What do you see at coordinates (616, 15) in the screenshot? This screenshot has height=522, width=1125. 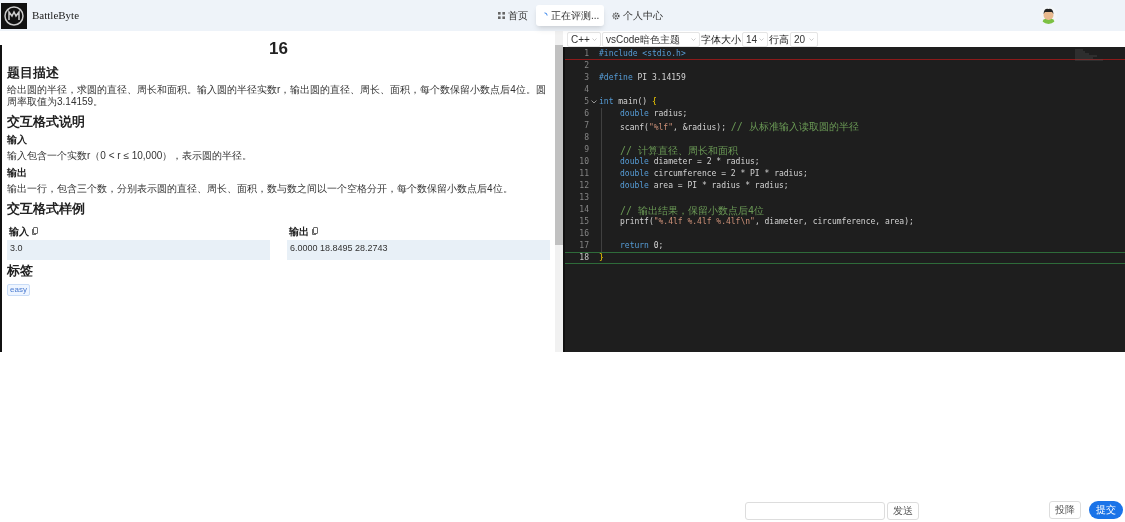 I see `settings-icon` at bounding box center [616, 15].